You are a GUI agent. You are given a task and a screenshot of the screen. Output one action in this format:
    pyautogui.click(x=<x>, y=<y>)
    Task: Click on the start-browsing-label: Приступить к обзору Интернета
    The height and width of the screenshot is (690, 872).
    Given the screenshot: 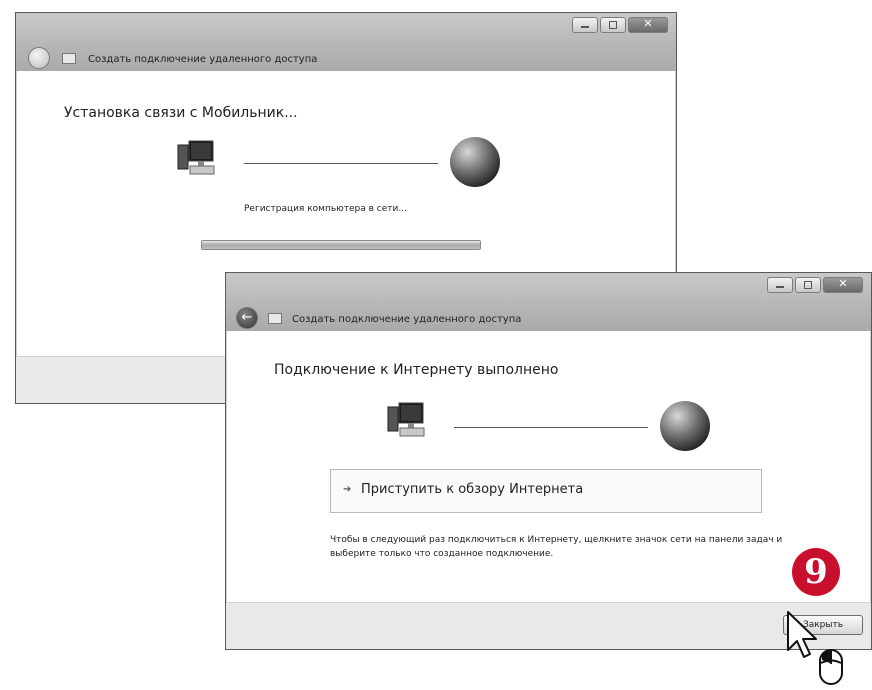 What is the action you would take?
    pyautogui.click(x=472, y=489)
    